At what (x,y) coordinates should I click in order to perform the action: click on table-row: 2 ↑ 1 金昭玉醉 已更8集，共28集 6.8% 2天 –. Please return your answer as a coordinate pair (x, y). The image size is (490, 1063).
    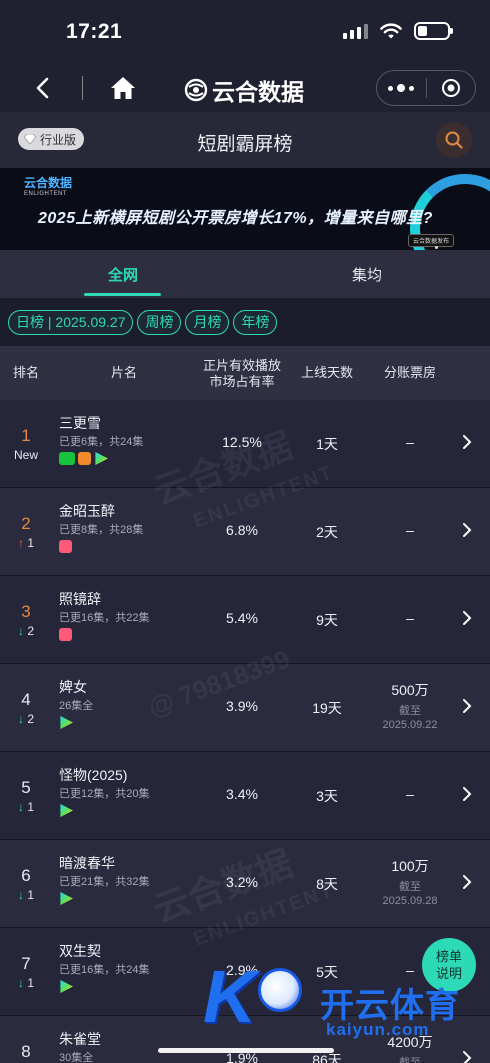
    Looking at the image, I should click on (245, 532).